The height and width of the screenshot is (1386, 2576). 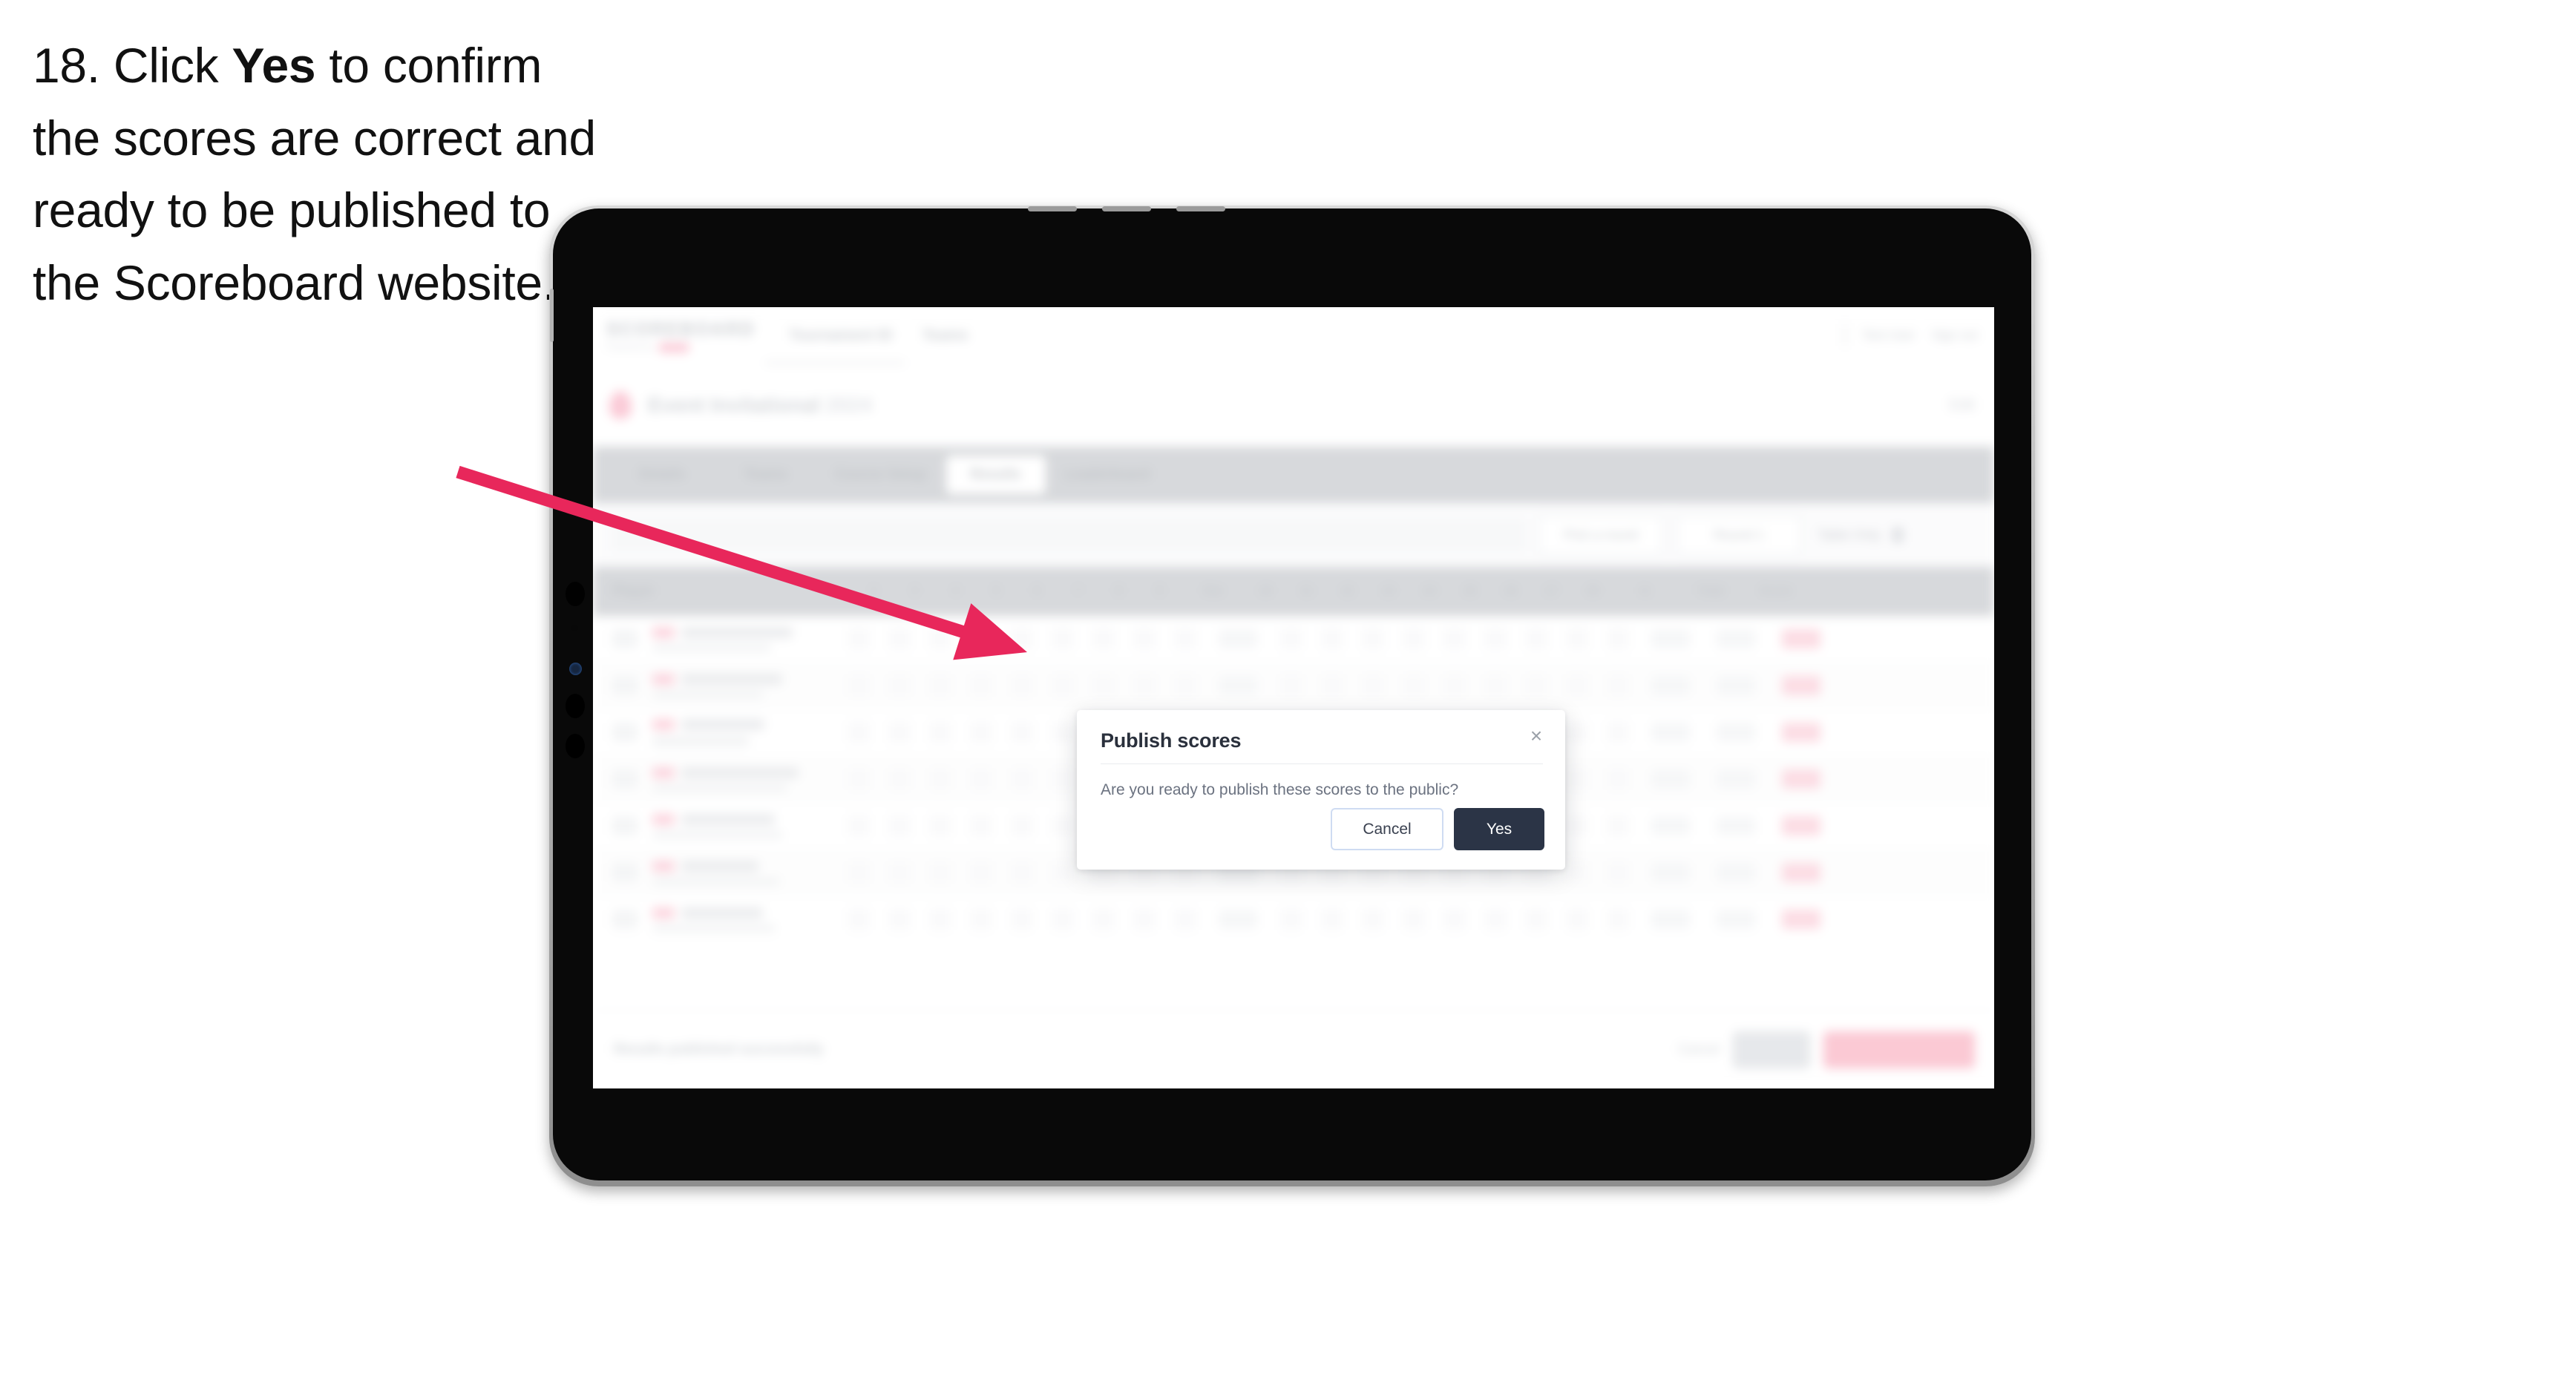 I want to click on yes-button: Yes, so click(x=1499, y=829).